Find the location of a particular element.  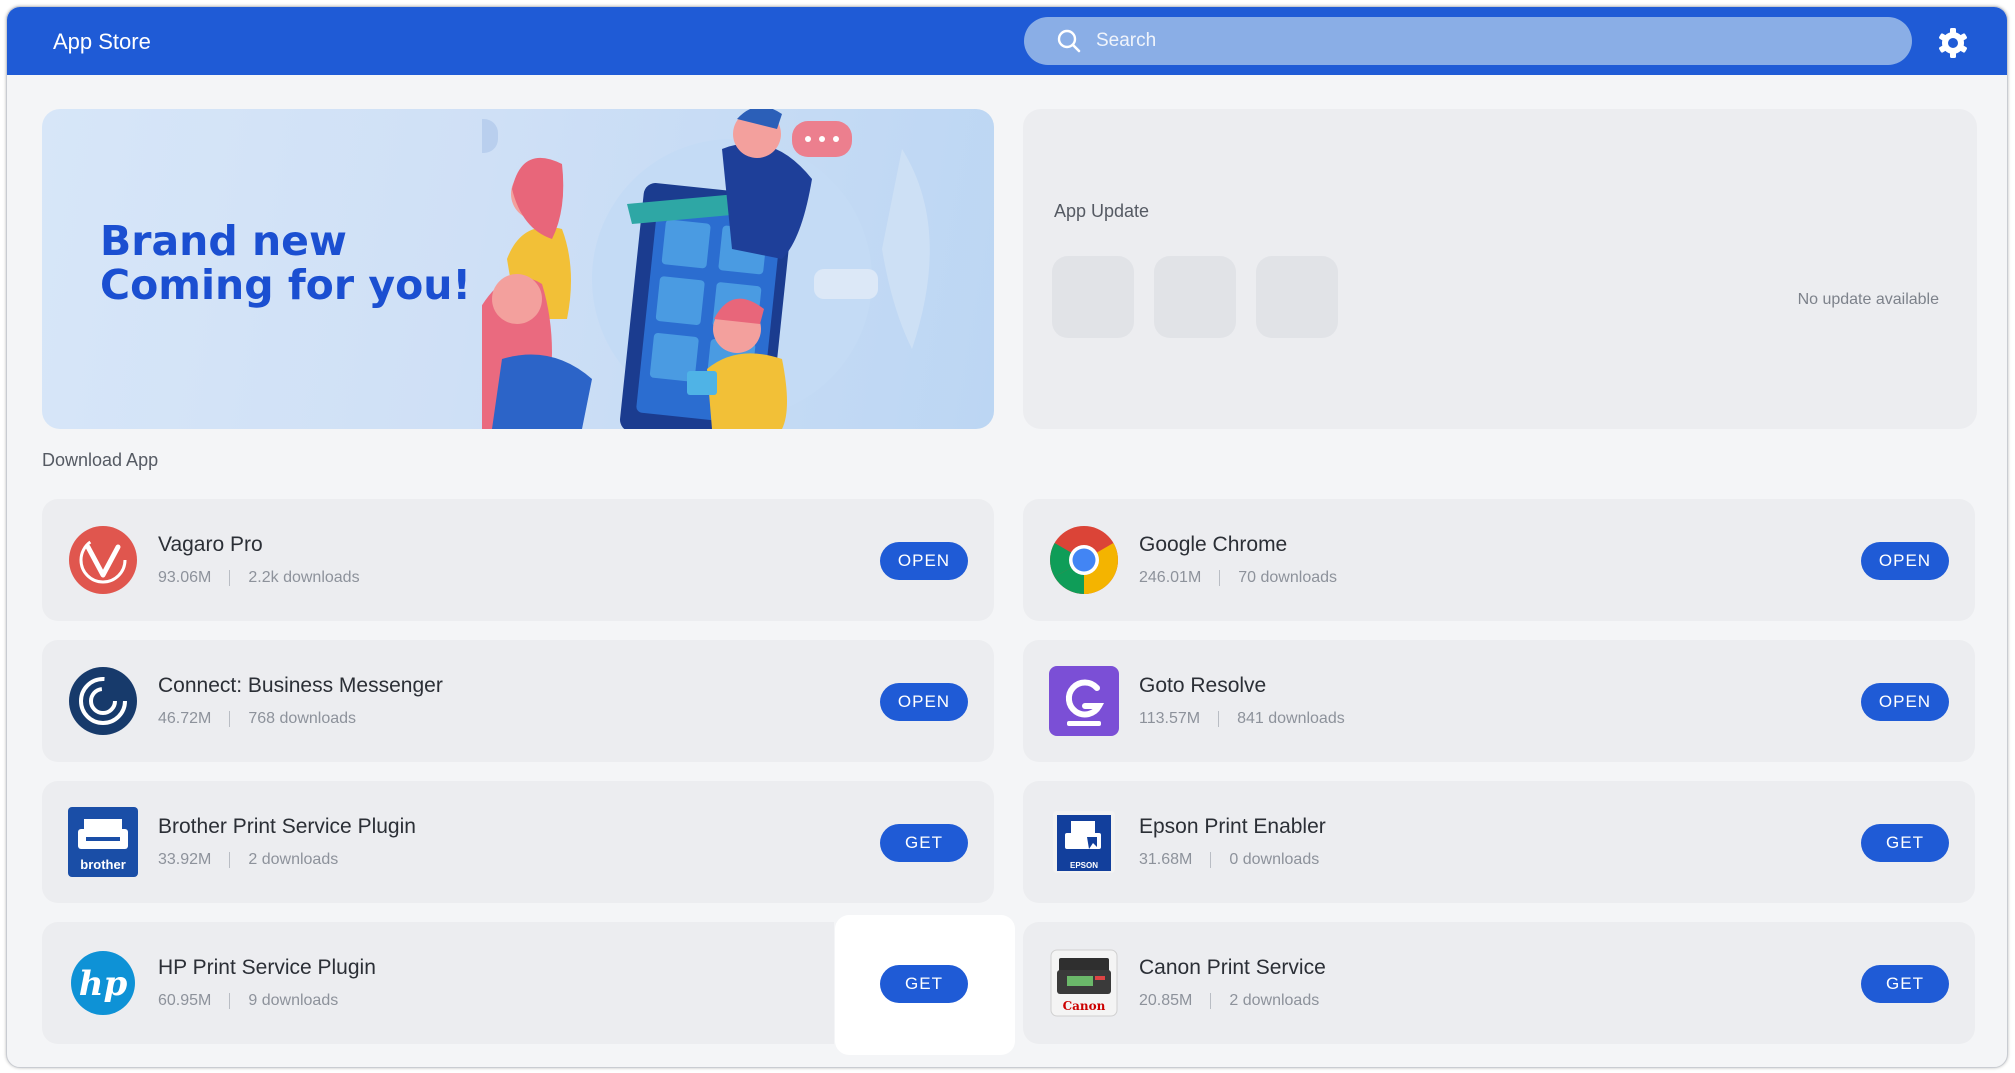

app-meta: 20.85M 2 downloads is located at coordinates (1229, 1001).